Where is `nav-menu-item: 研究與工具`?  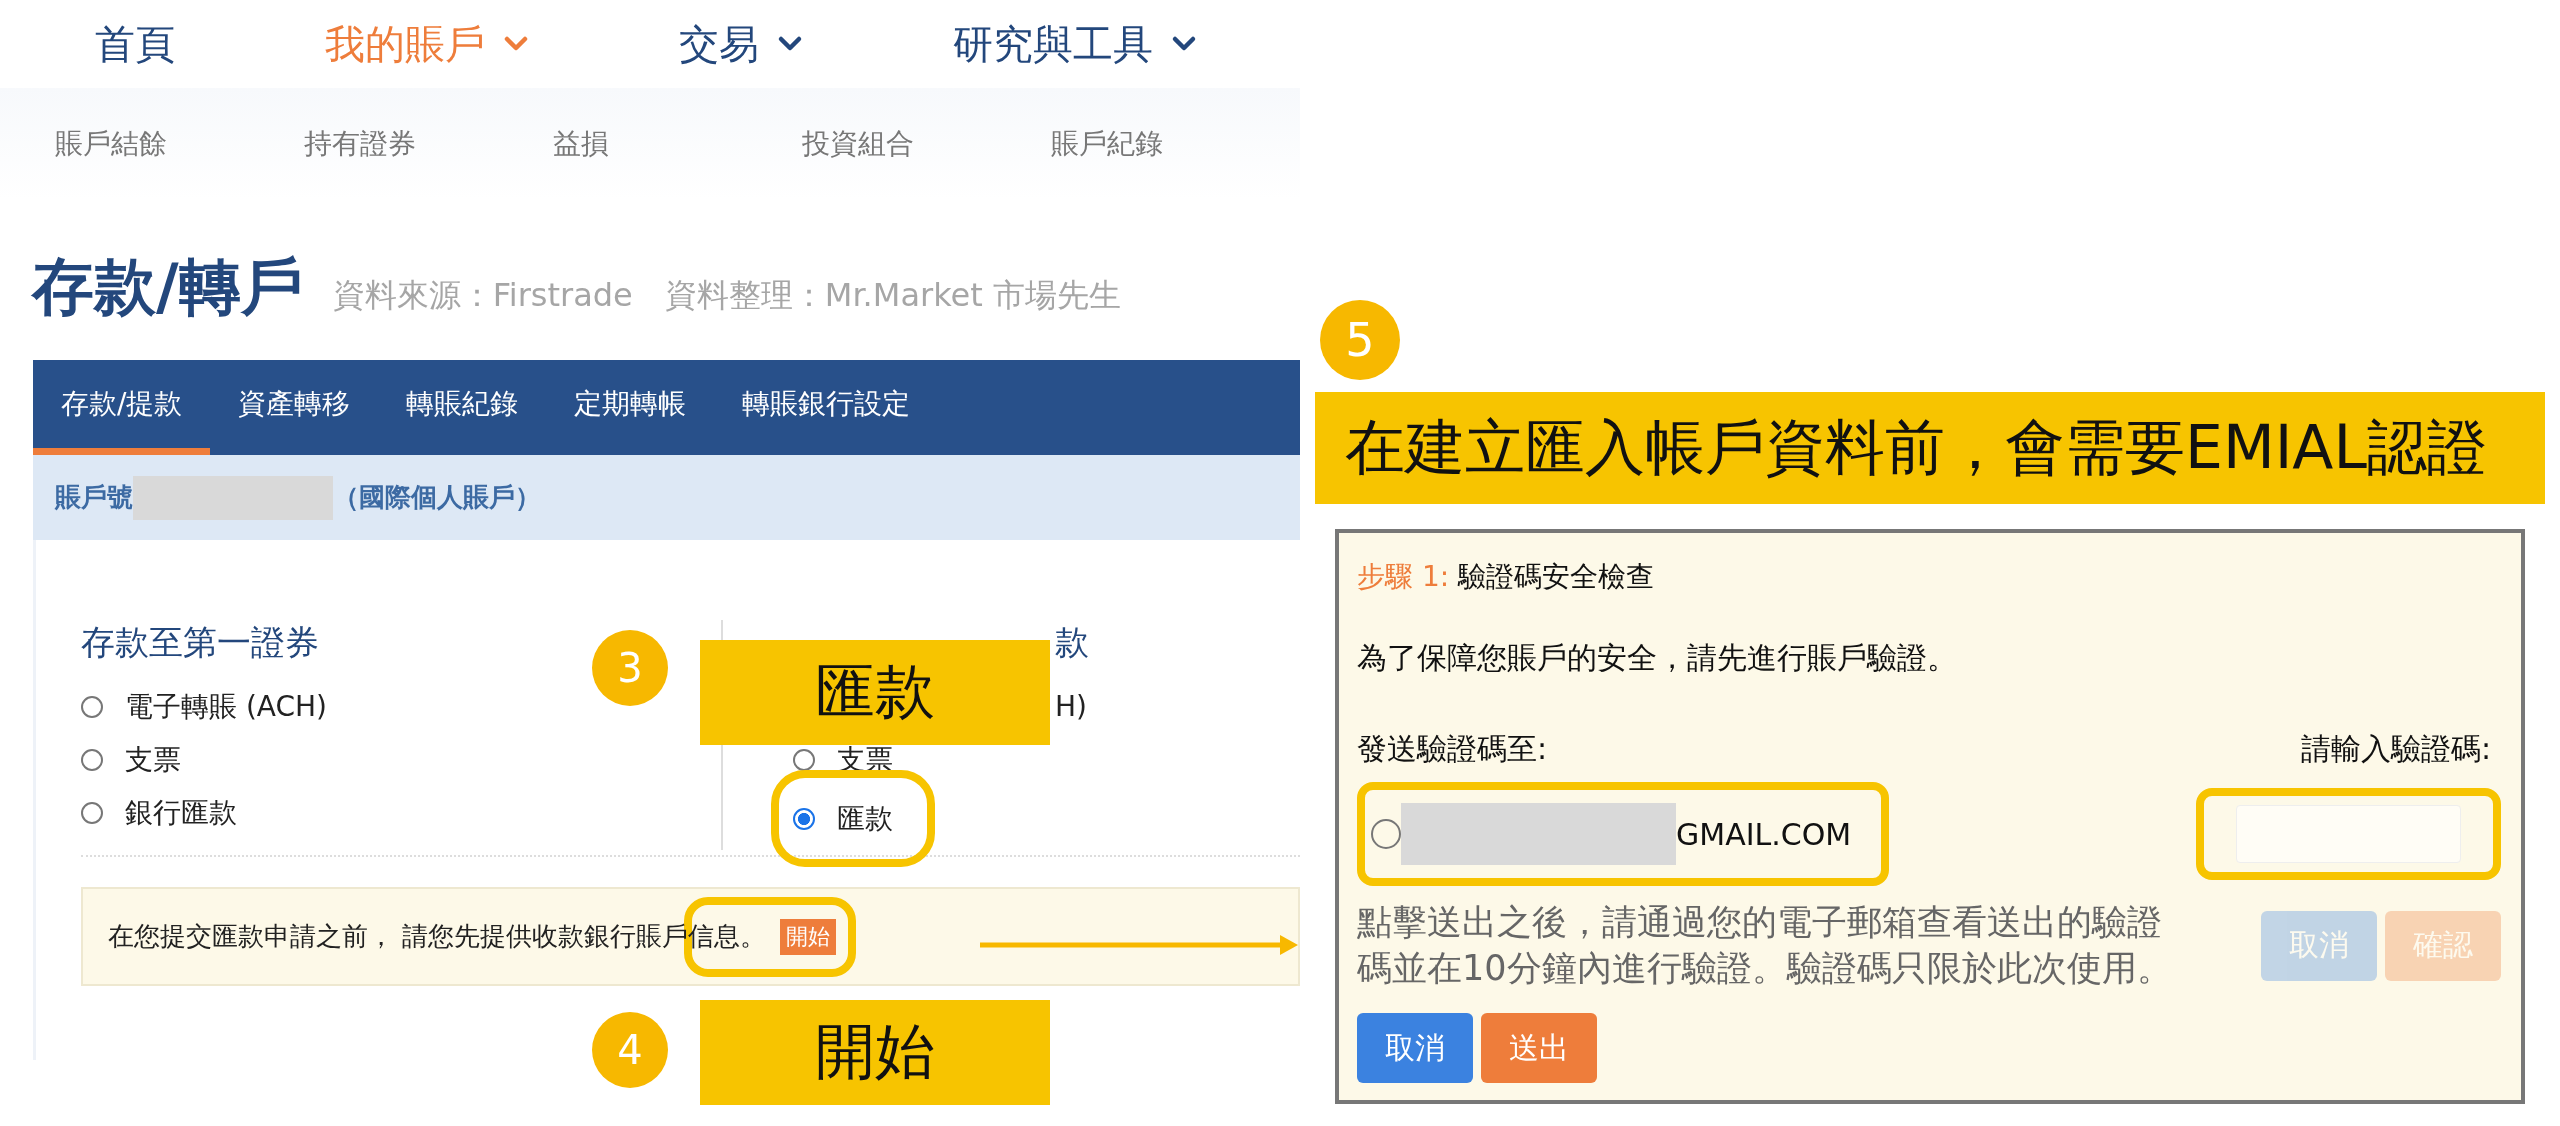 nav-menu-item: 研究與工具 is located at coordinates (1075, 44).